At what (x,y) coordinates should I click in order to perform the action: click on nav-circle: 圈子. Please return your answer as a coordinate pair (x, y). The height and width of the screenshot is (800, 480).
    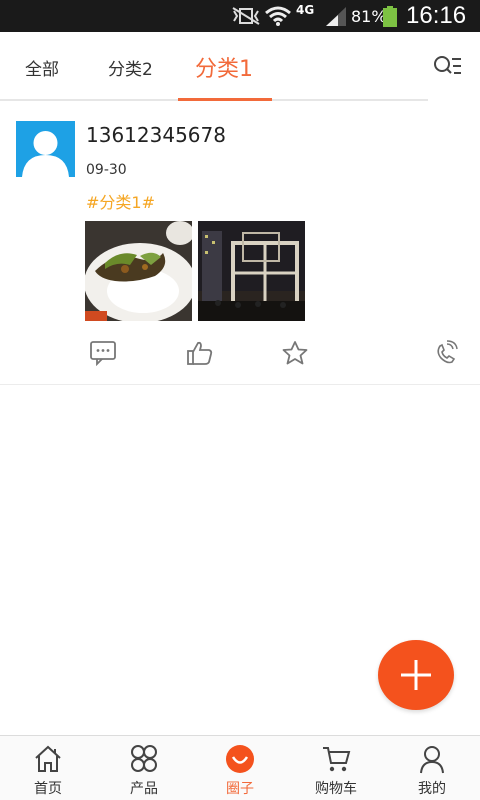
    Looking at the image, I should click on (240, 768).